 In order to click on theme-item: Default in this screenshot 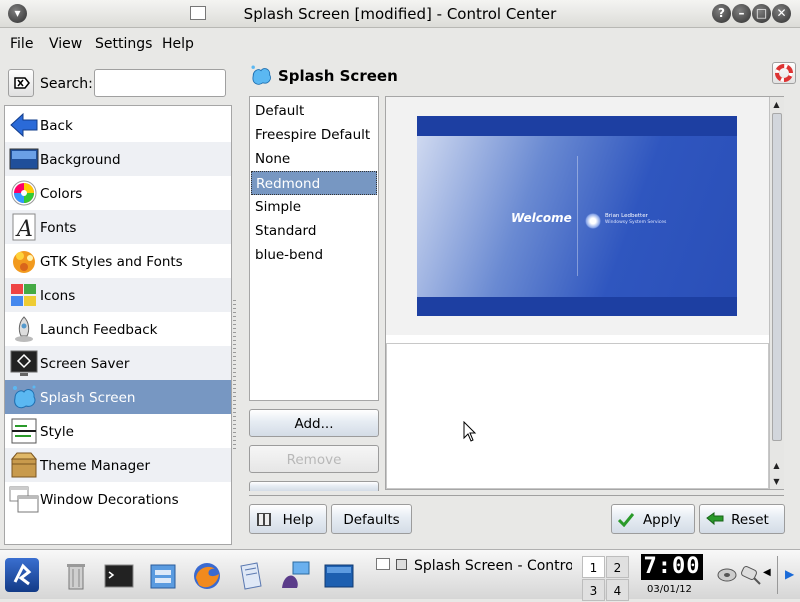, I will do `click(314, 111)`.